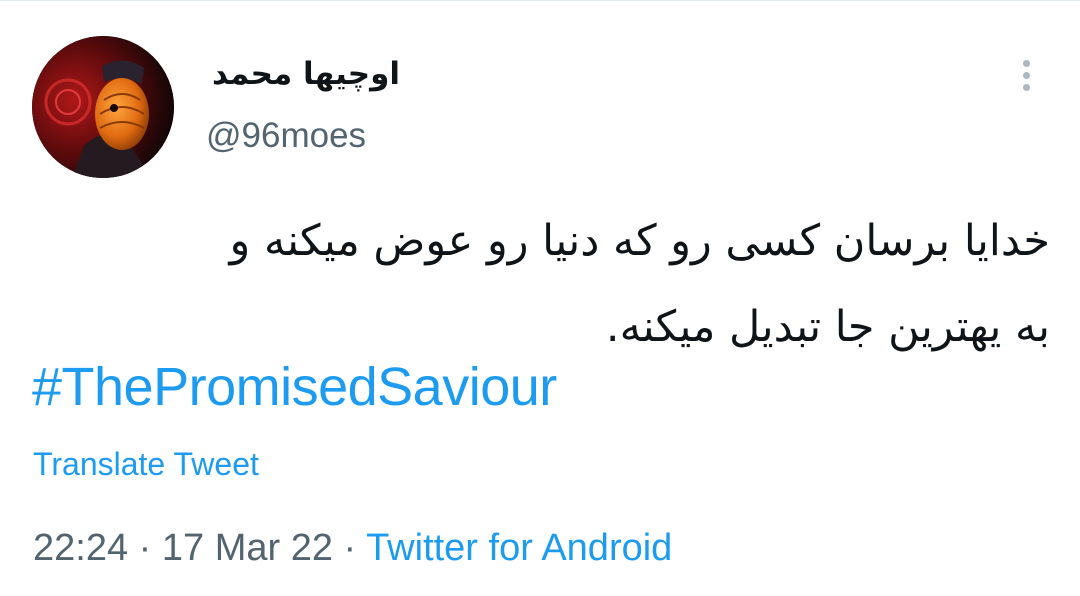  I want to click on avatar, so click(103, 107).